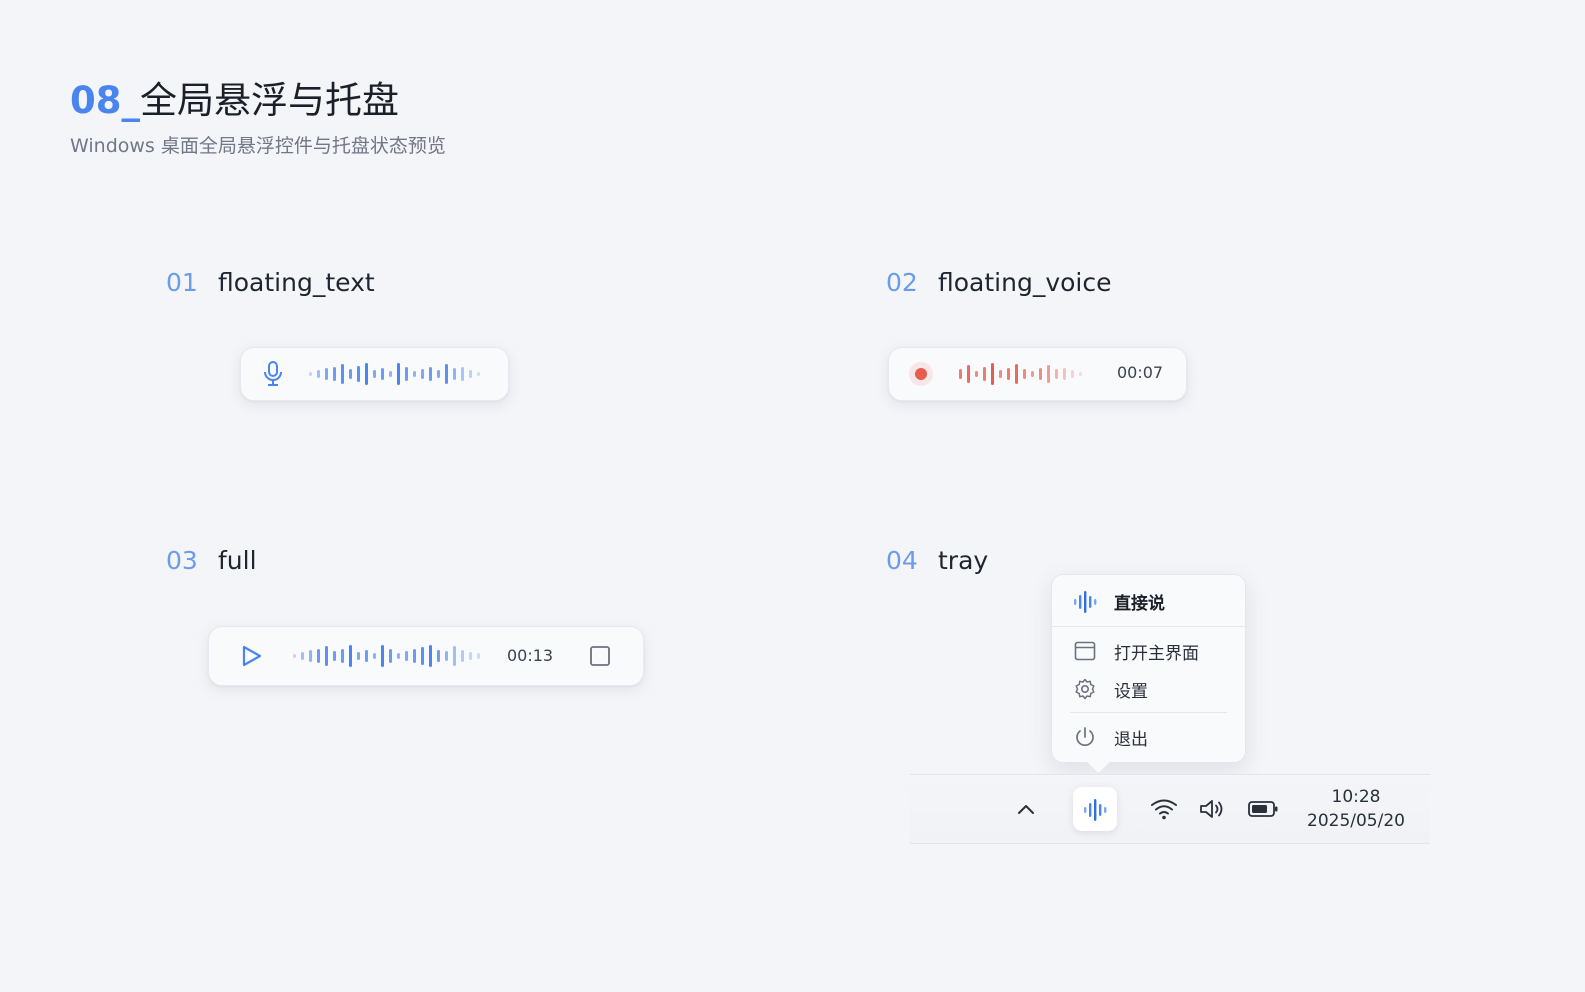 This screenshot has height=992, width=1585. What do you see at coordinates (296, 282) in the screenshot?
I see `section-name: floating_text` at bounding box center [296, 282].